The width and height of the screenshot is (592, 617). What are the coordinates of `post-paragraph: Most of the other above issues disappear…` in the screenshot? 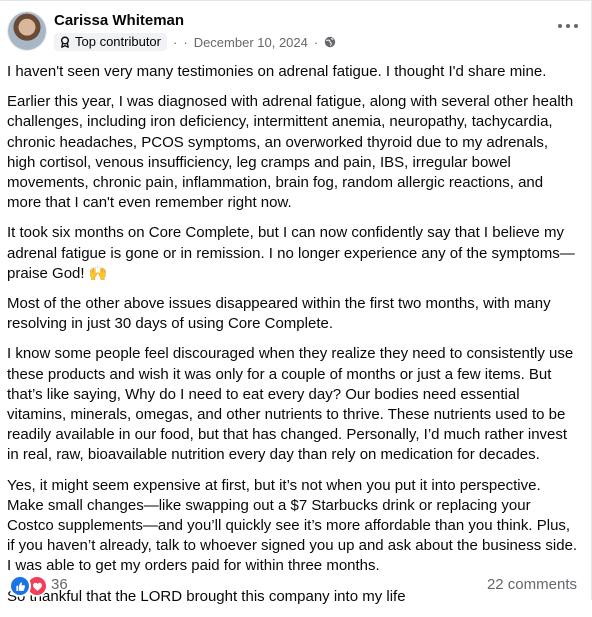 It's located at (279, 314).